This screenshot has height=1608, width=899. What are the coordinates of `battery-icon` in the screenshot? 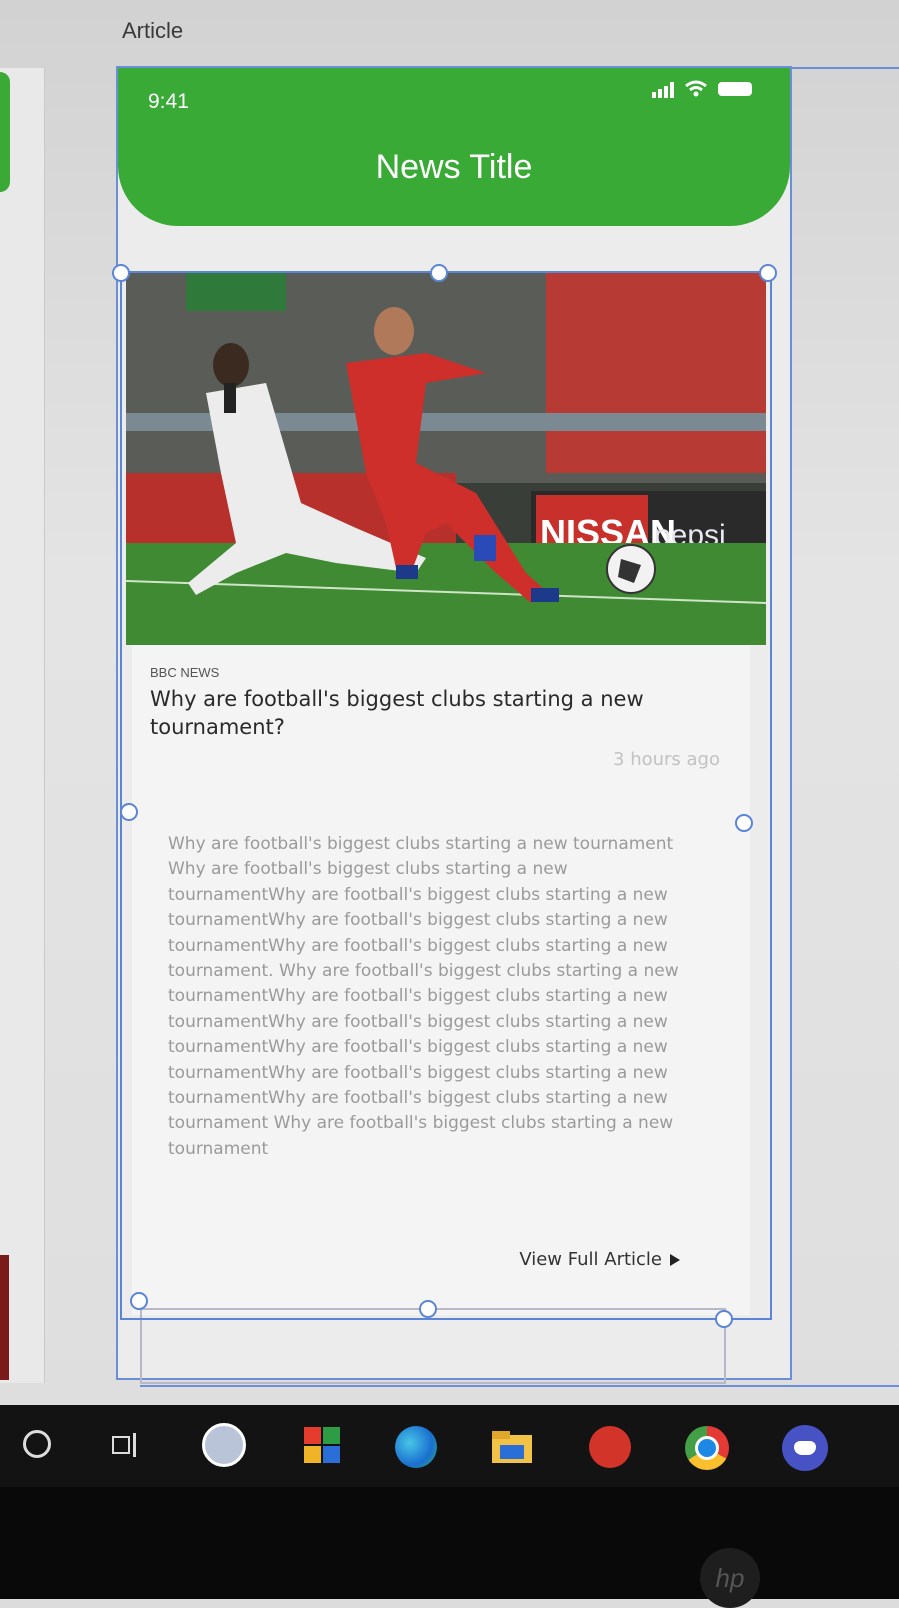 It's located at (735, 89).